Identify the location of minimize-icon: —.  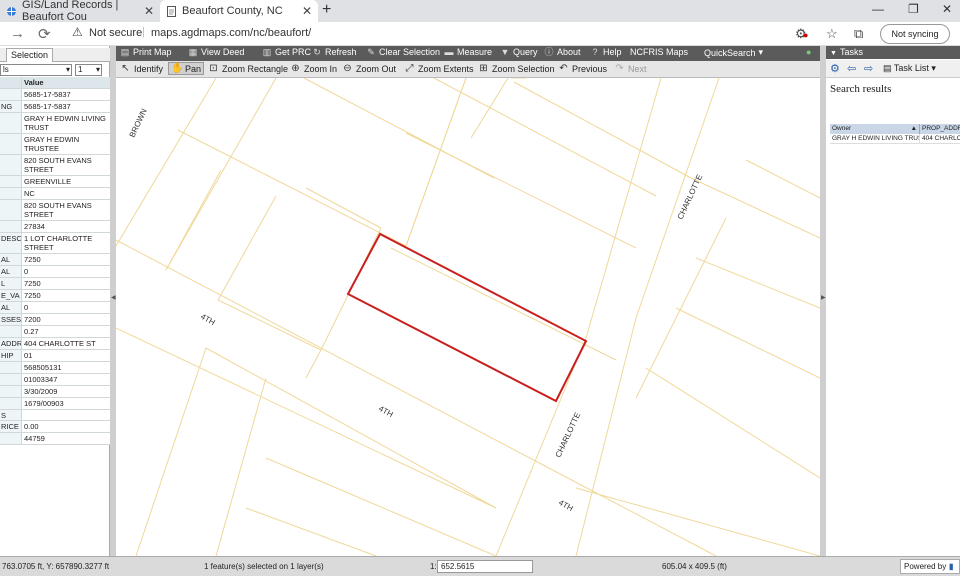
(878, 9).